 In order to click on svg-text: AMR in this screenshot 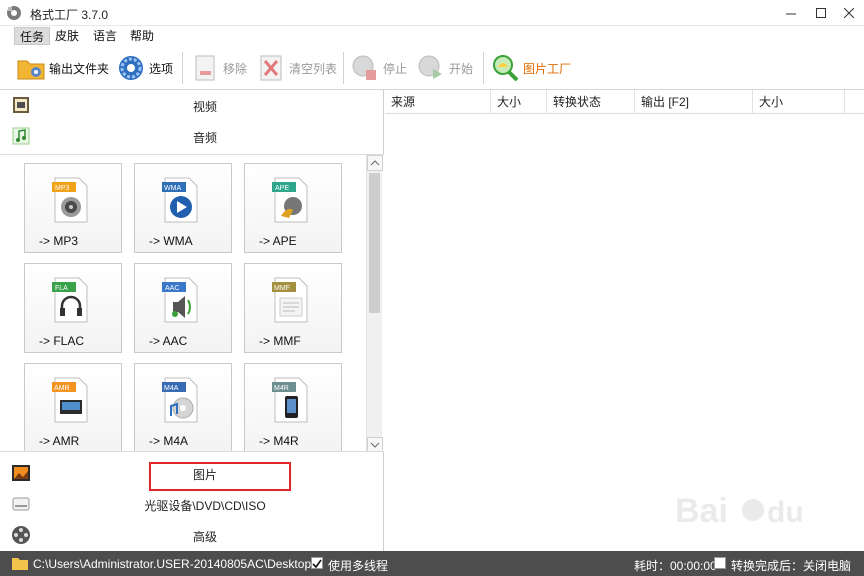, I will do `click(62, 388)`.